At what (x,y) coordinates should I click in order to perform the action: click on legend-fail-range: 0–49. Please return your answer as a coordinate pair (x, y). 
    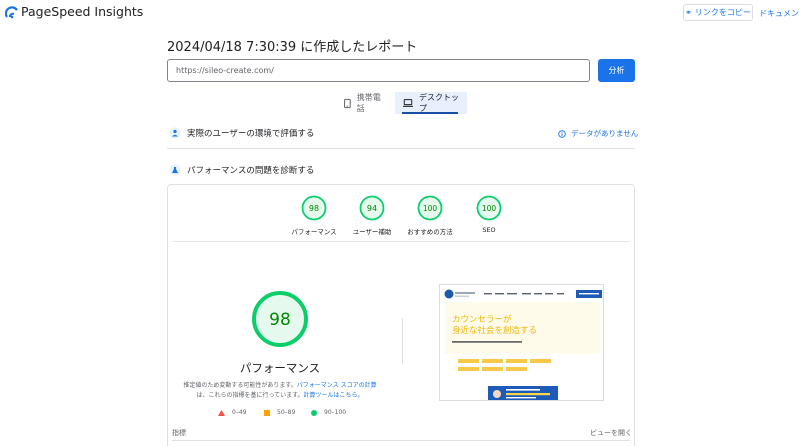
    Looking at the image, I should click on (239, 412).